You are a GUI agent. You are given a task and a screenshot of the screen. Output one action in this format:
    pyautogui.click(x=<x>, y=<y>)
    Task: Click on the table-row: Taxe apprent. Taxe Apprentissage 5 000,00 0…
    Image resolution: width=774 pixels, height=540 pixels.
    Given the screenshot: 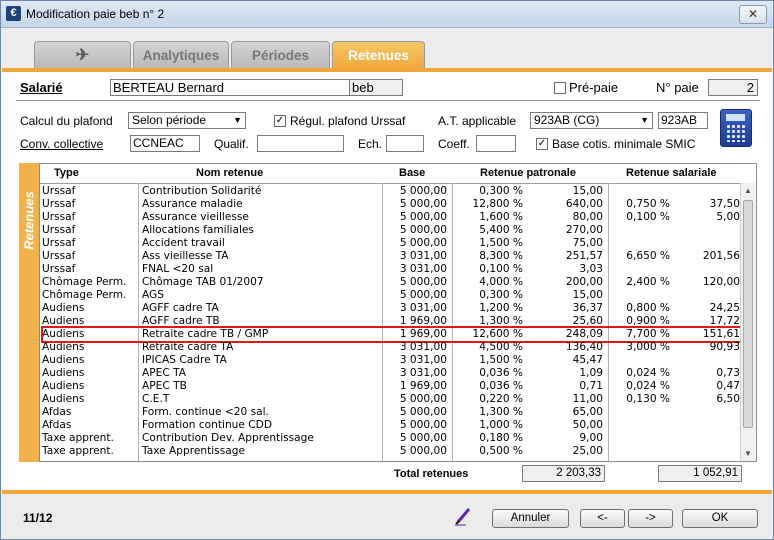 What is the action you would take?
    pyautogui.click(x=390, y=451)
    